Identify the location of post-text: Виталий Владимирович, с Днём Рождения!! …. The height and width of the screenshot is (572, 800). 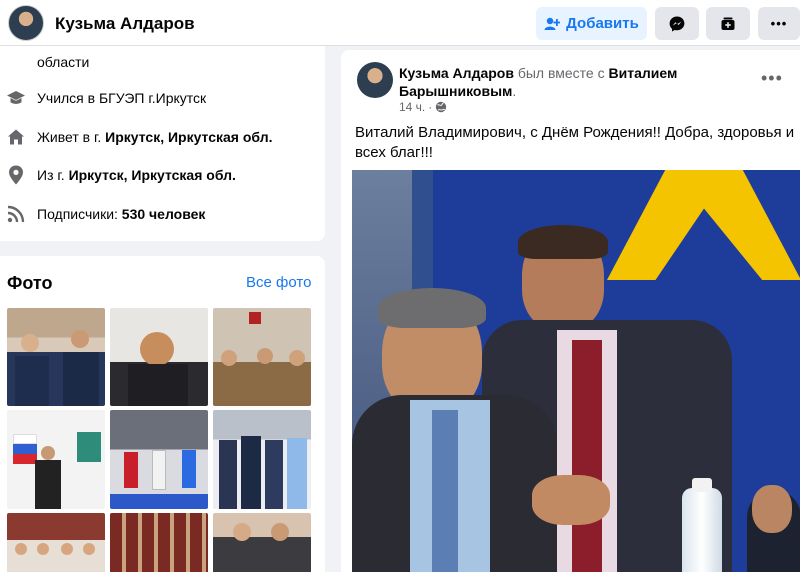
(575, 142).